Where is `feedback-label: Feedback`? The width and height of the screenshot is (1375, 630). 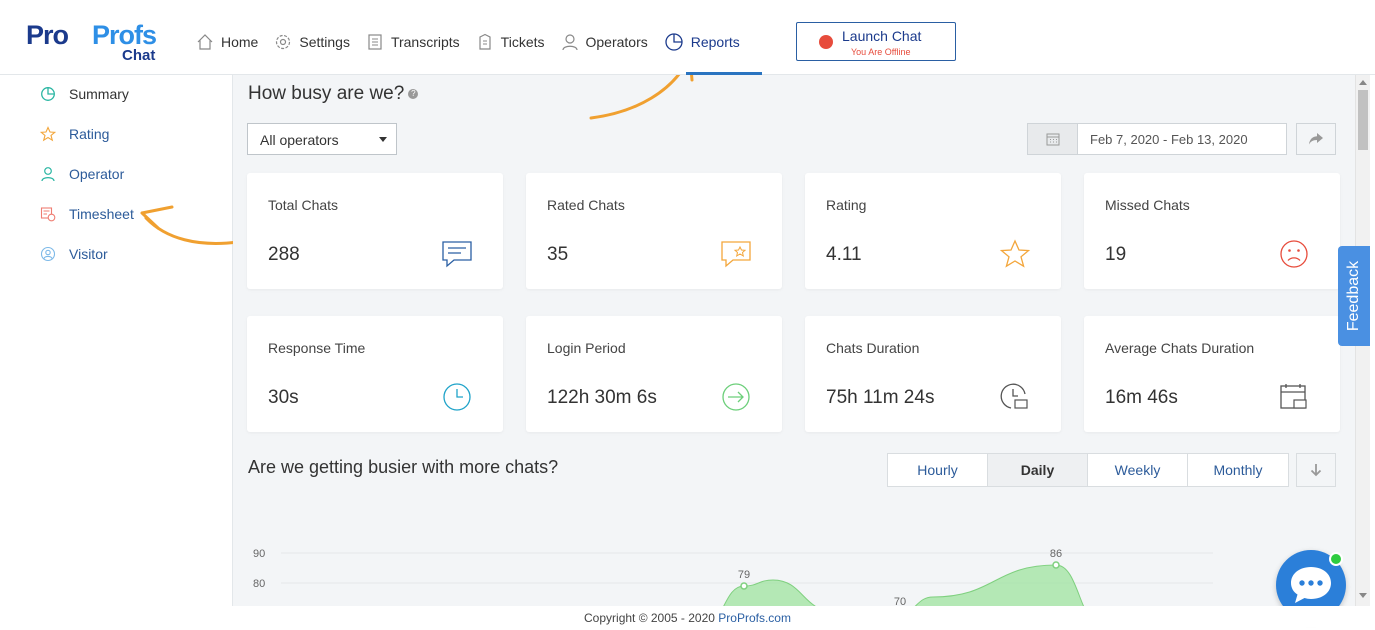
feedback-label: Feedback is located at coordinates (1353, 296).